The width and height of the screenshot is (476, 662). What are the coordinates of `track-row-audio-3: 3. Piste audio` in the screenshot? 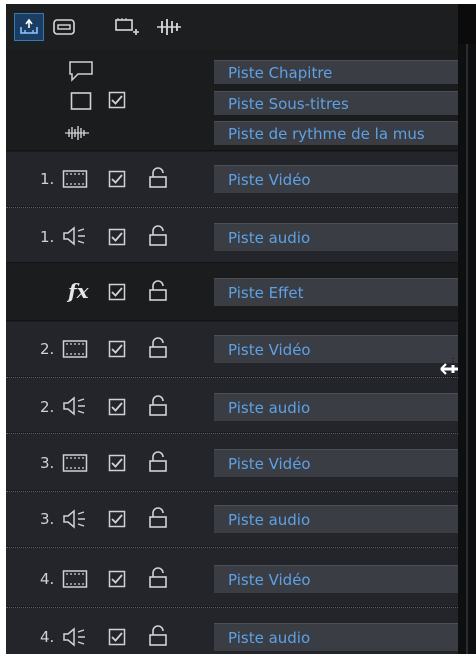 It's located at (232, 519).